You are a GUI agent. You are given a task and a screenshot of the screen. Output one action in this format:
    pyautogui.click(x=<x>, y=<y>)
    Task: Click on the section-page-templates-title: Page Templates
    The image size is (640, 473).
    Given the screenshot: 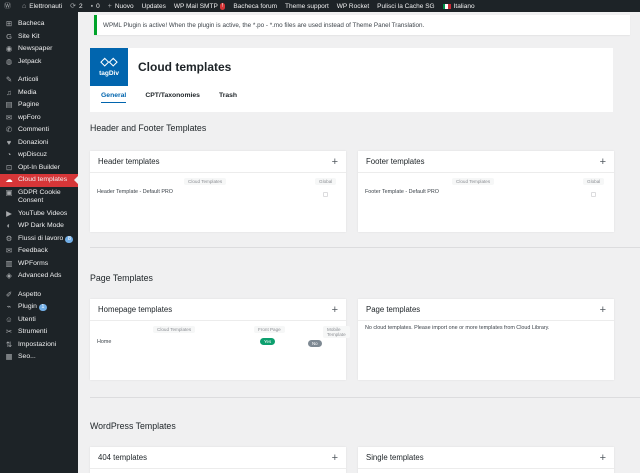 What is the action you would take?
    pyautogui.click(x=121, y=278)
    